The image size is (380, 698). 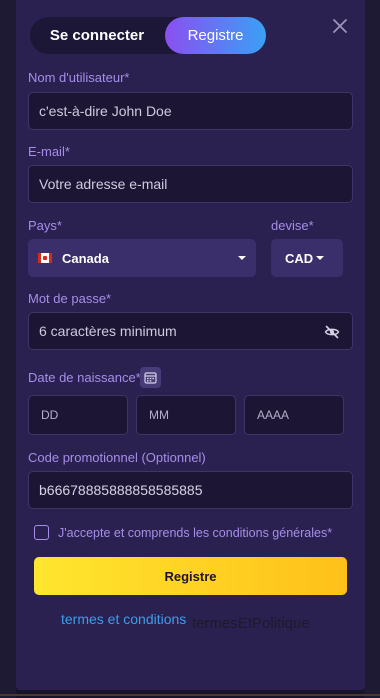 I want to click on promo-label: Code promotionnel (Optionnel), so click(x=117, y=457).